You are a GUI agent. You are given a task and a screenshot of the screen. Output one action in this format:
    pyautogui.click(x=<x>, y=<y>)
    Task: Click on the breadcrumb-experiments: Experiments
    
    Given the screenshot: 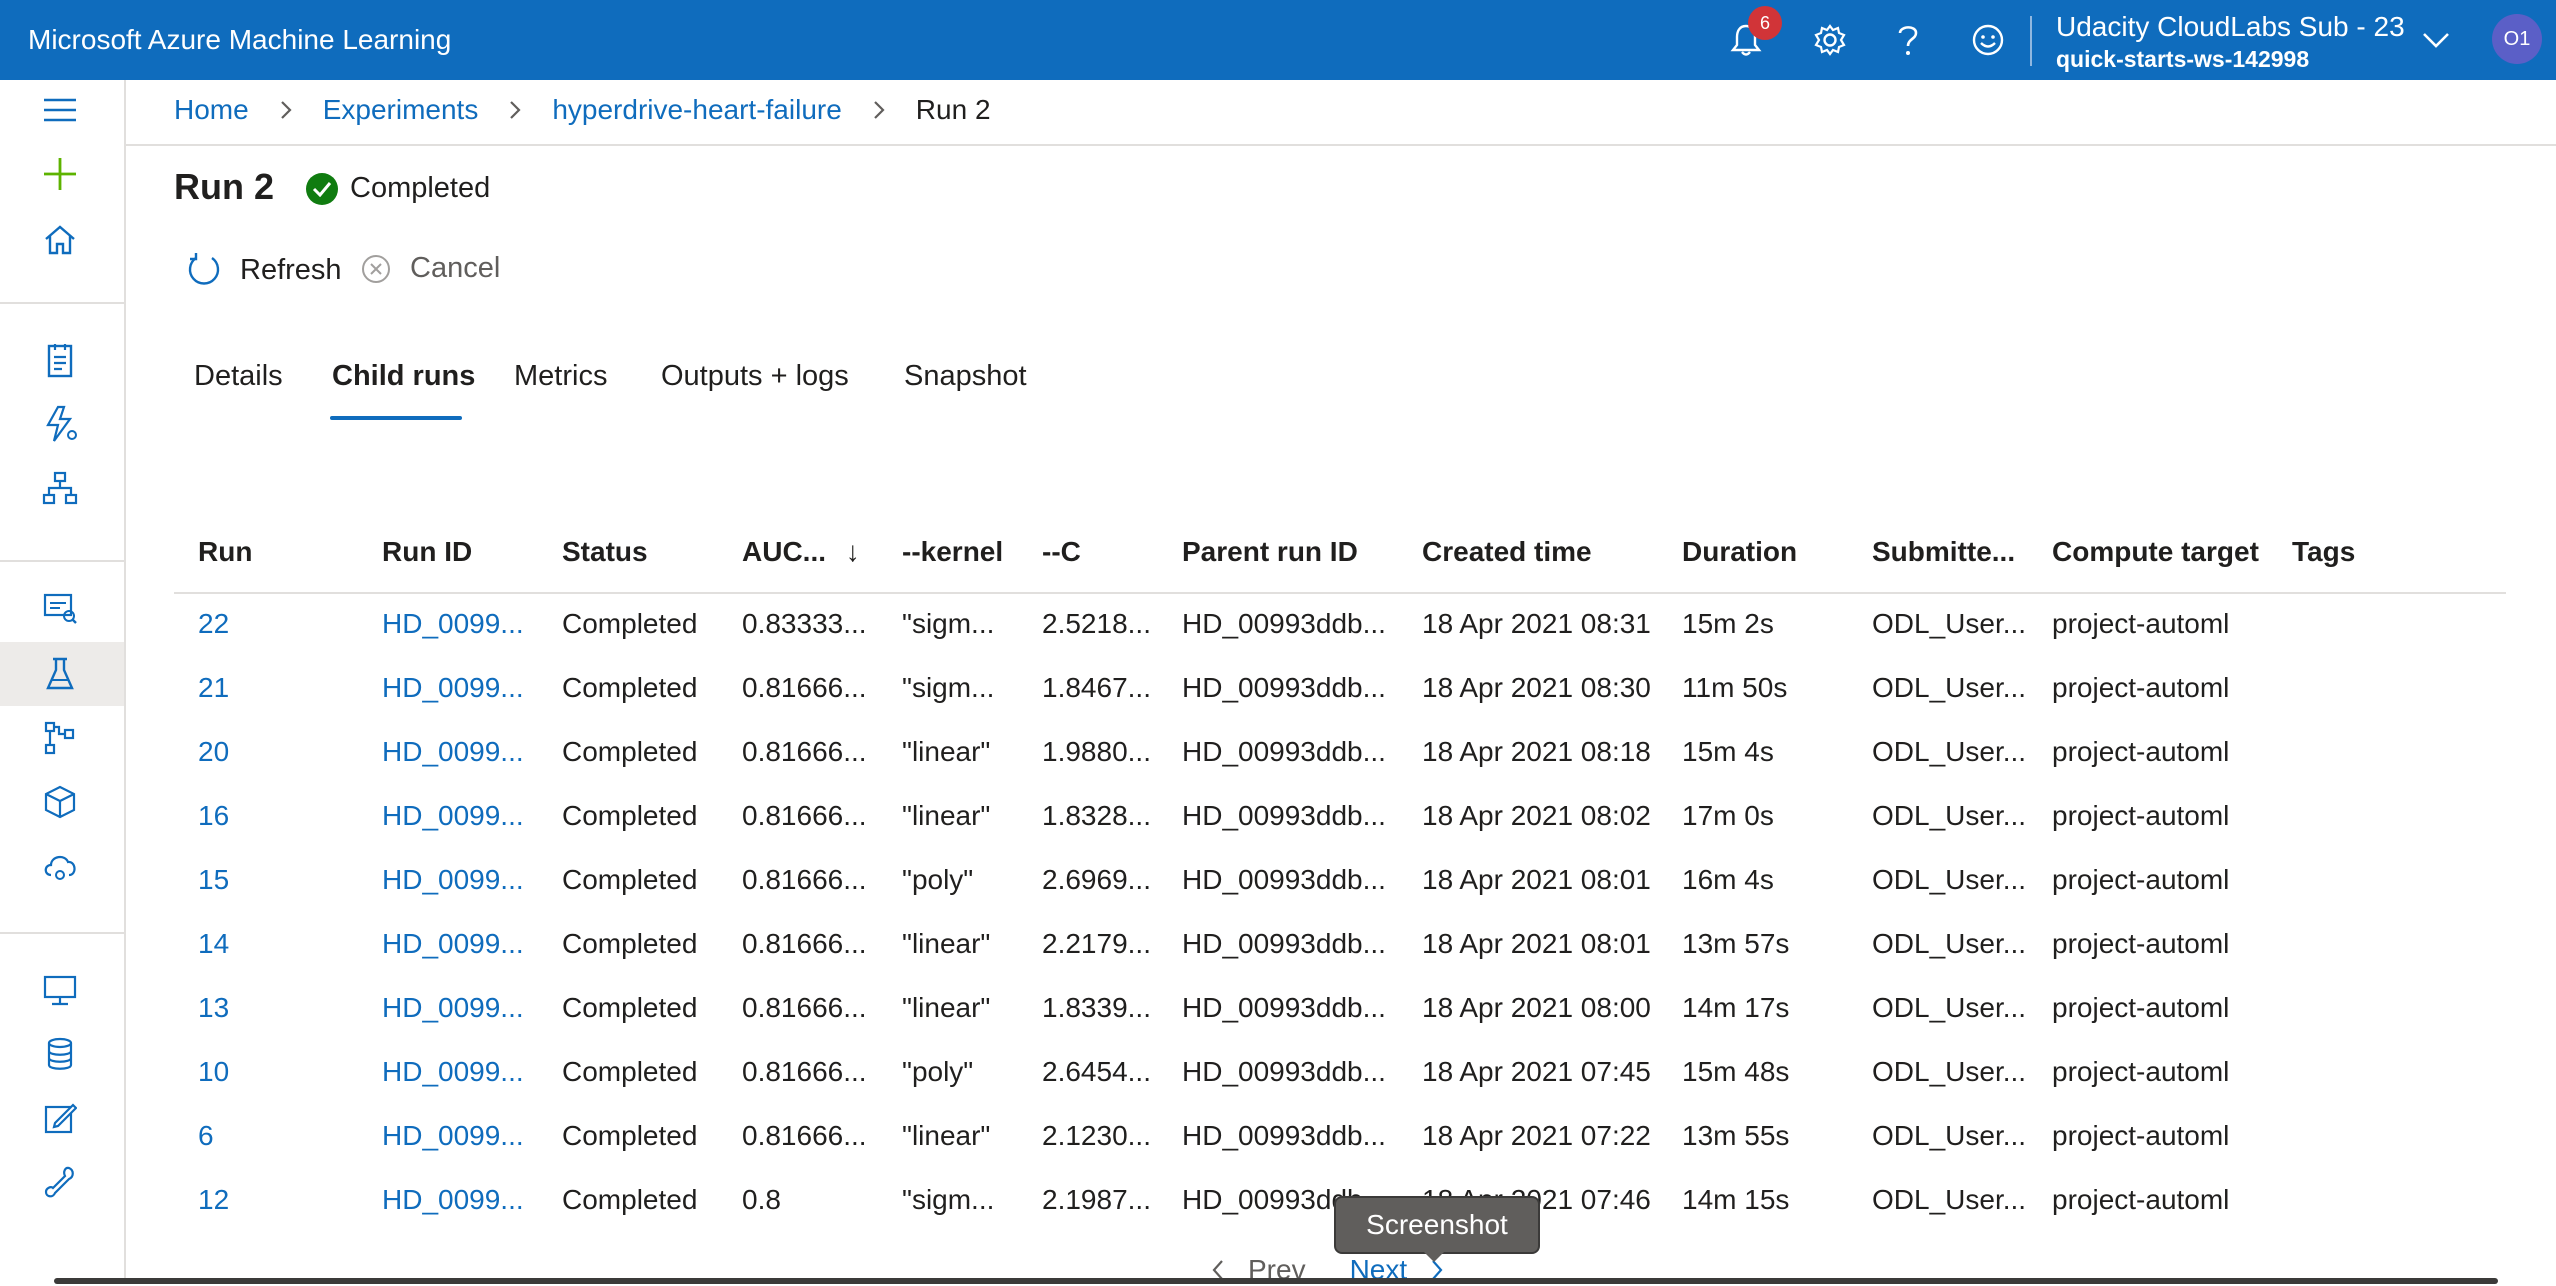 What is the action you would take?
    pyautogui.click(x=401, y=110)
    